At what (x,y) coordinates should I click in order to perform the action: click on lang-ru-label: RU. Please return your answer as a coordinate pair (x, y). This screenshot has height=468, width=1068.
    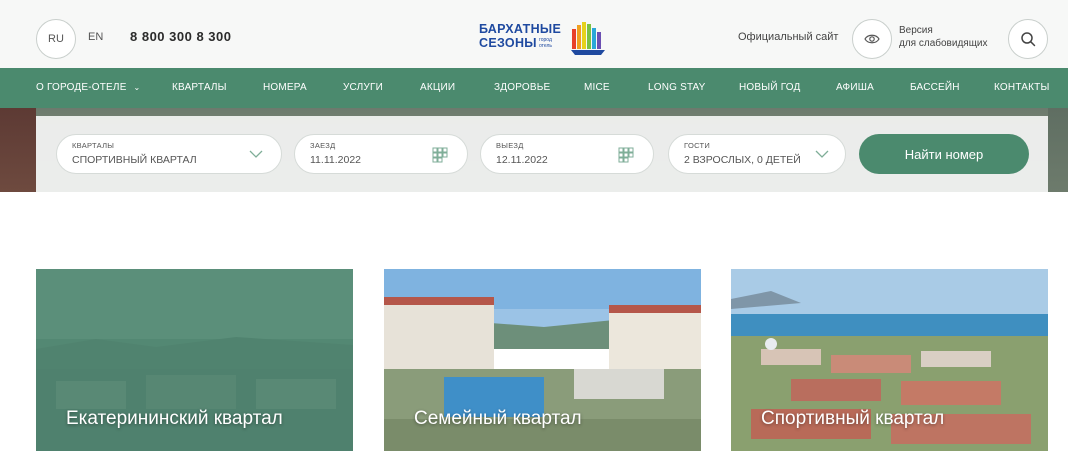
    Looking at the image, I should click on (56, 39).